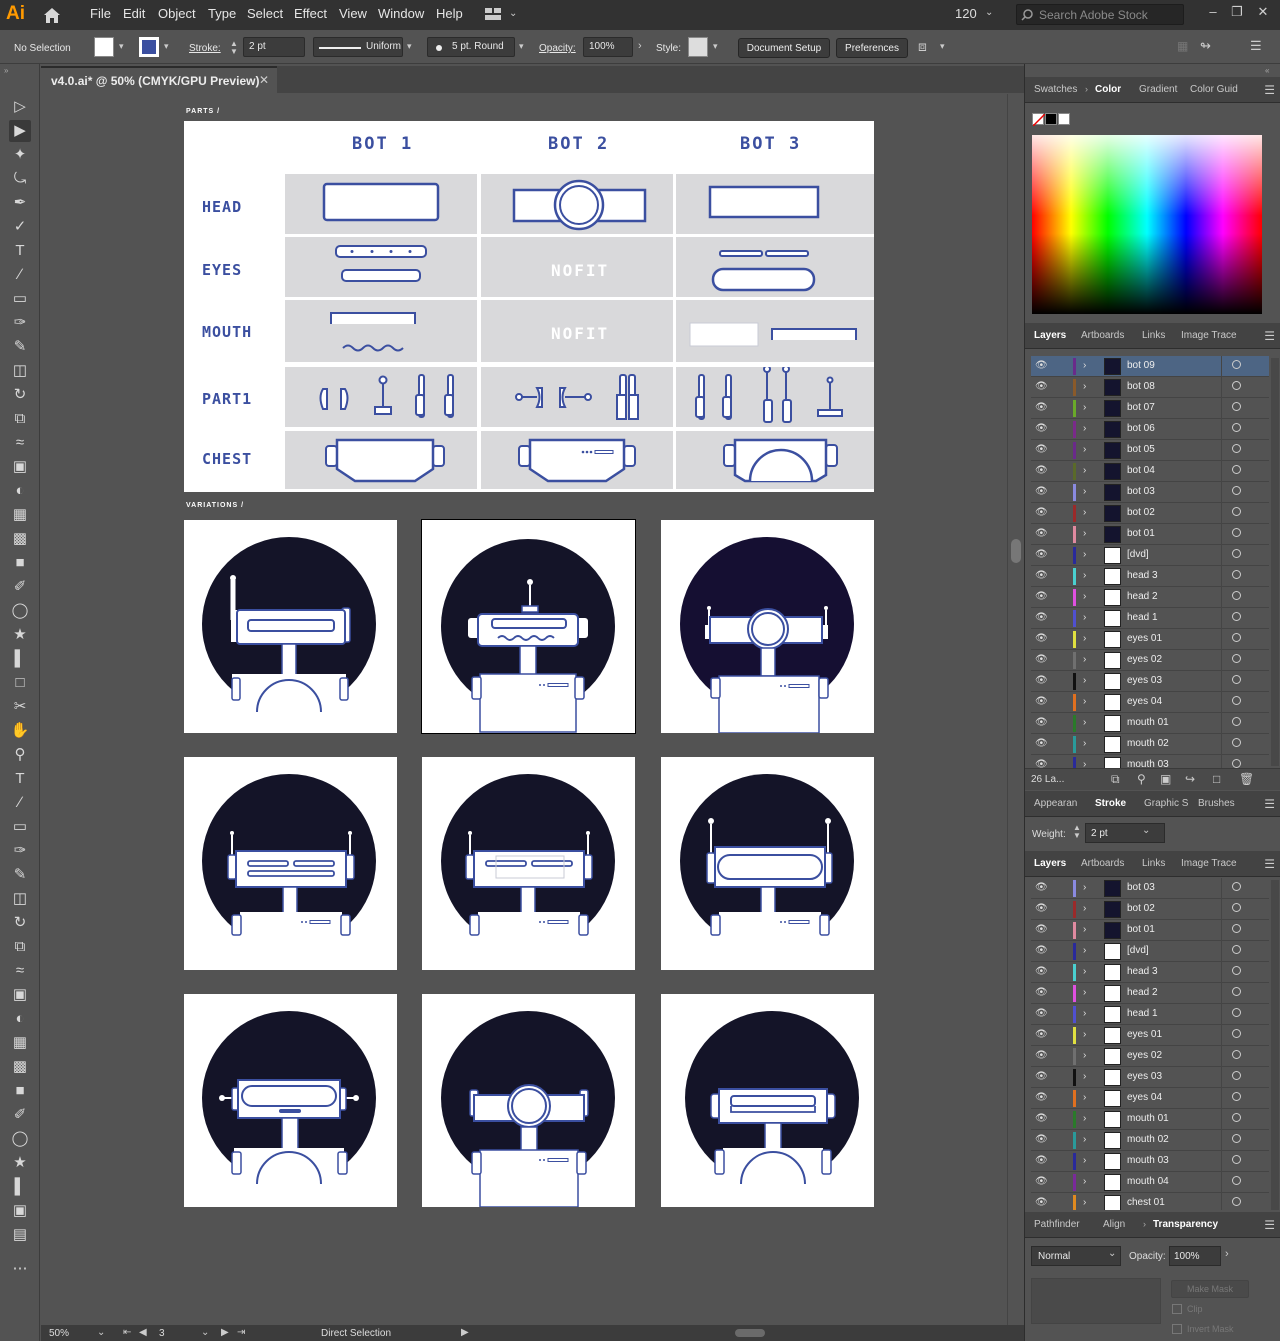 The image size is (1280, 1341). What do you see at coordinates (1165, 779) in the screenshot?
I see `clipping-mask-icon: ▣` at bounding box center [1165, 779].